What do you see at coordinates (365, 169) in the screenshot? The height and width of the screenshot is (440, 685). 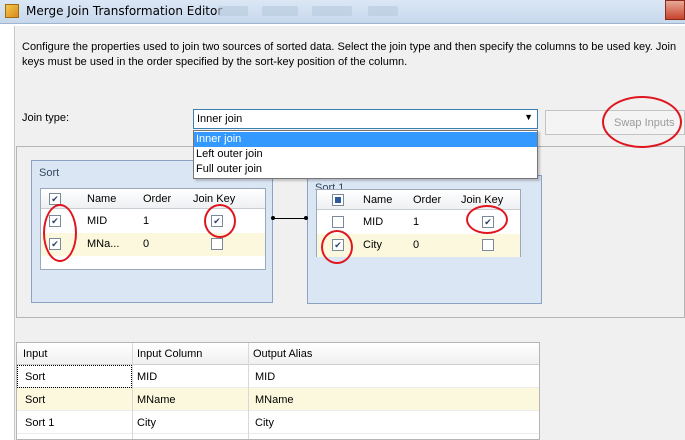 I see `join-type-option-full-outer: Full outer join` at bounding box center [365, 169].